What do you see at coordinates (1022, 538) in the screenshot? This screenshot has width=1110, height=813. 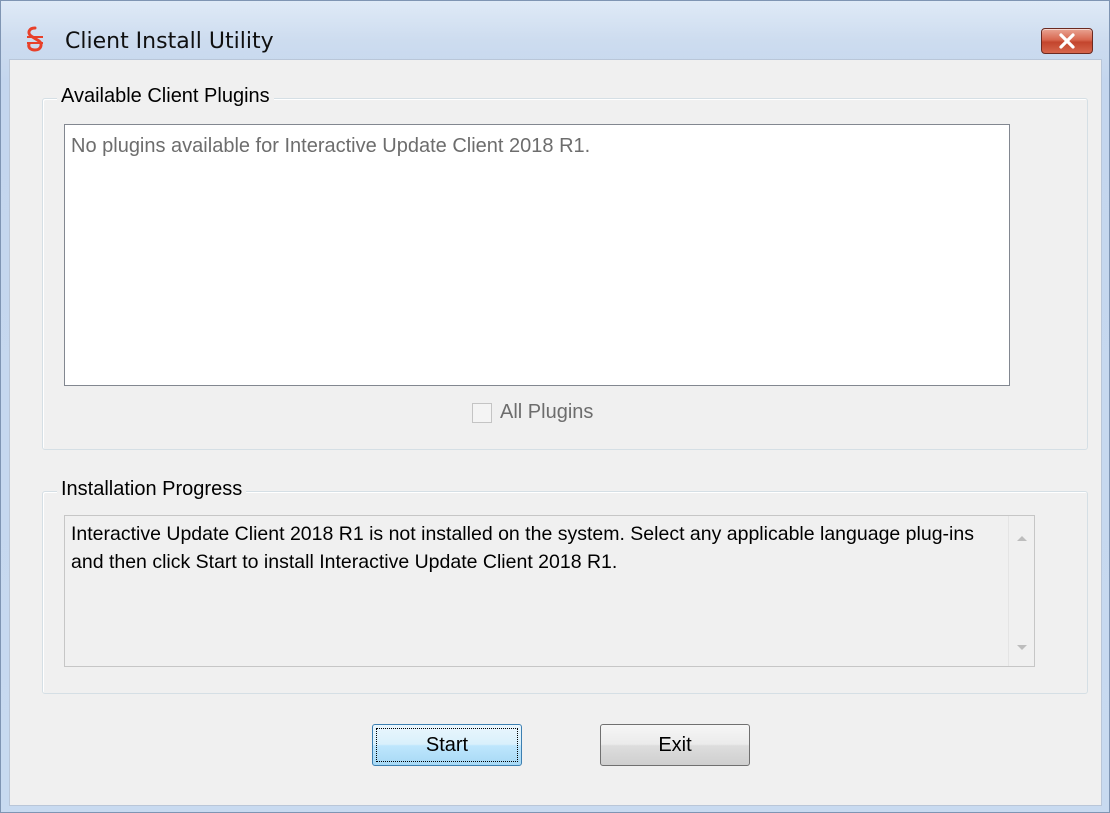 I see `scroll-up-icon` at bounding box center [1022, 538].